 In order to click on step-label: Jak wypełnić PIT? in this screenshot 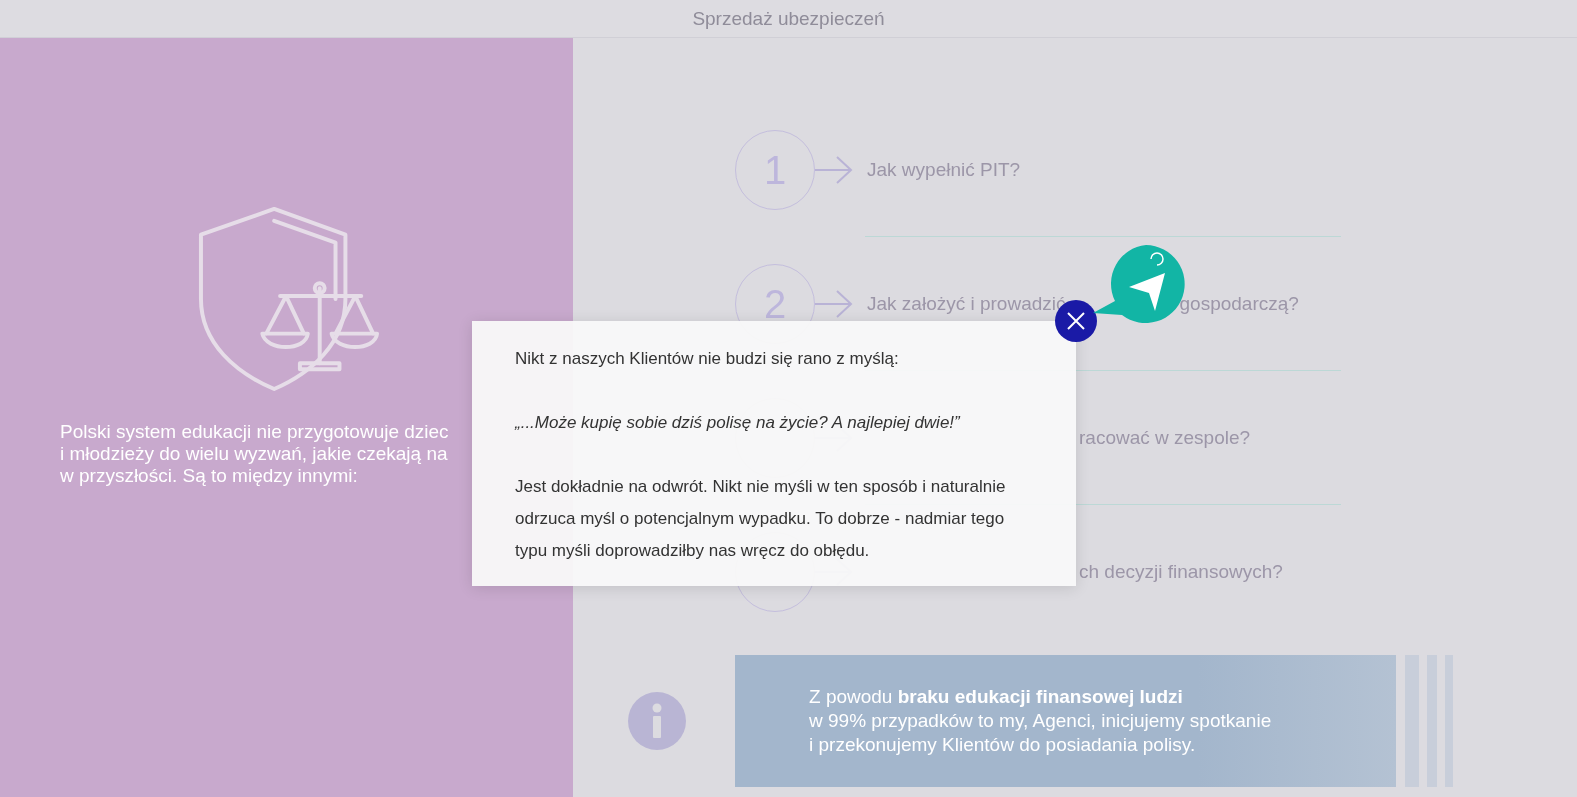, I will do `click(944, 169)`.